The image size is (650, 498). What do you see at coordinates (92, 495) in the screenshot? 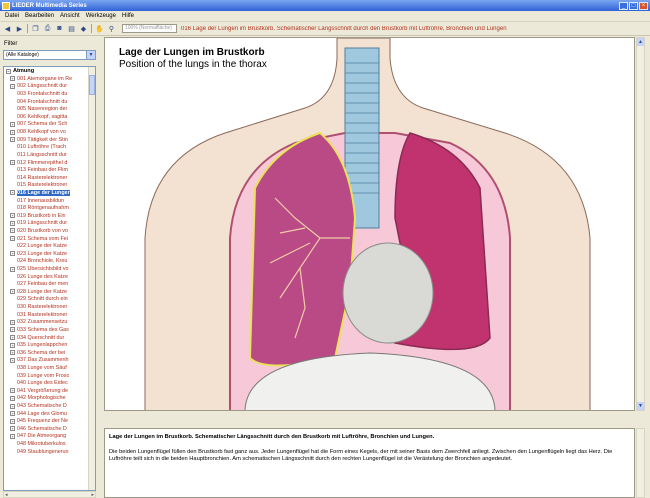
I see `scroll-right-icon: ▸` at bounding box center [92, 495].